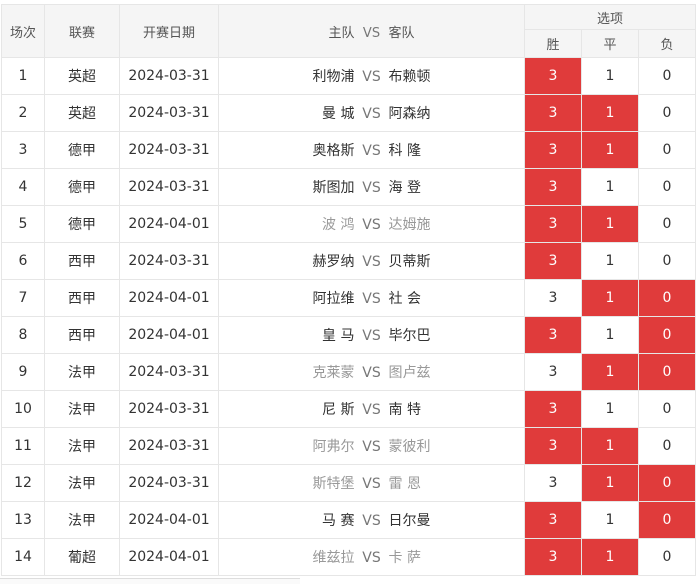 The height and width of the screenshot is (584, 697). What do you see at coordinates (333, 262) in the screenshot?
I see `home-team: 赫罗纳` at bounding box center [333, 262].